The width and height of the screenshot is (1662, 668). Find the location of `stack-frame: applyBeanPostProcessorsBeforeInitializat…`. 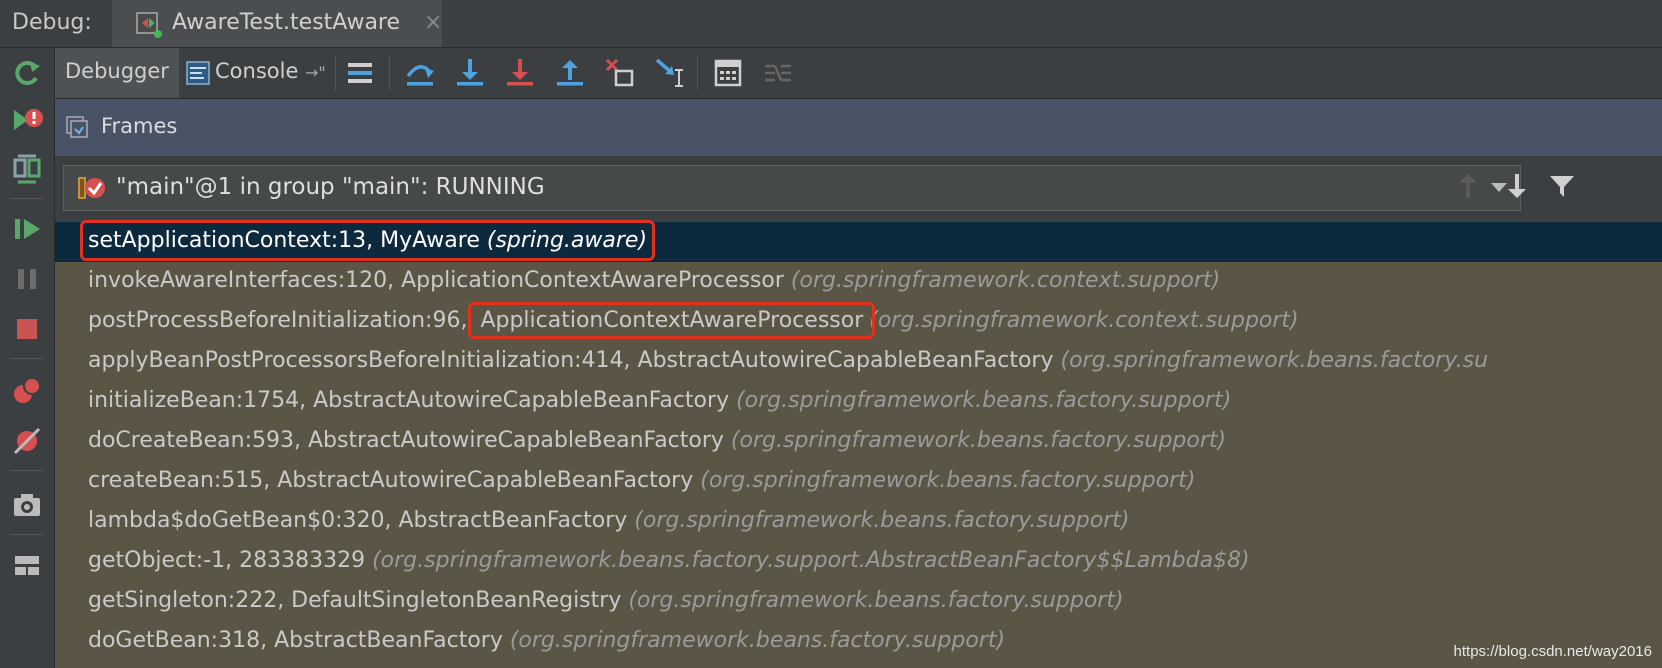

stack-frame: applyBeanPostProcessorsBeforeInitializat… is located at coordinates (858, 362).